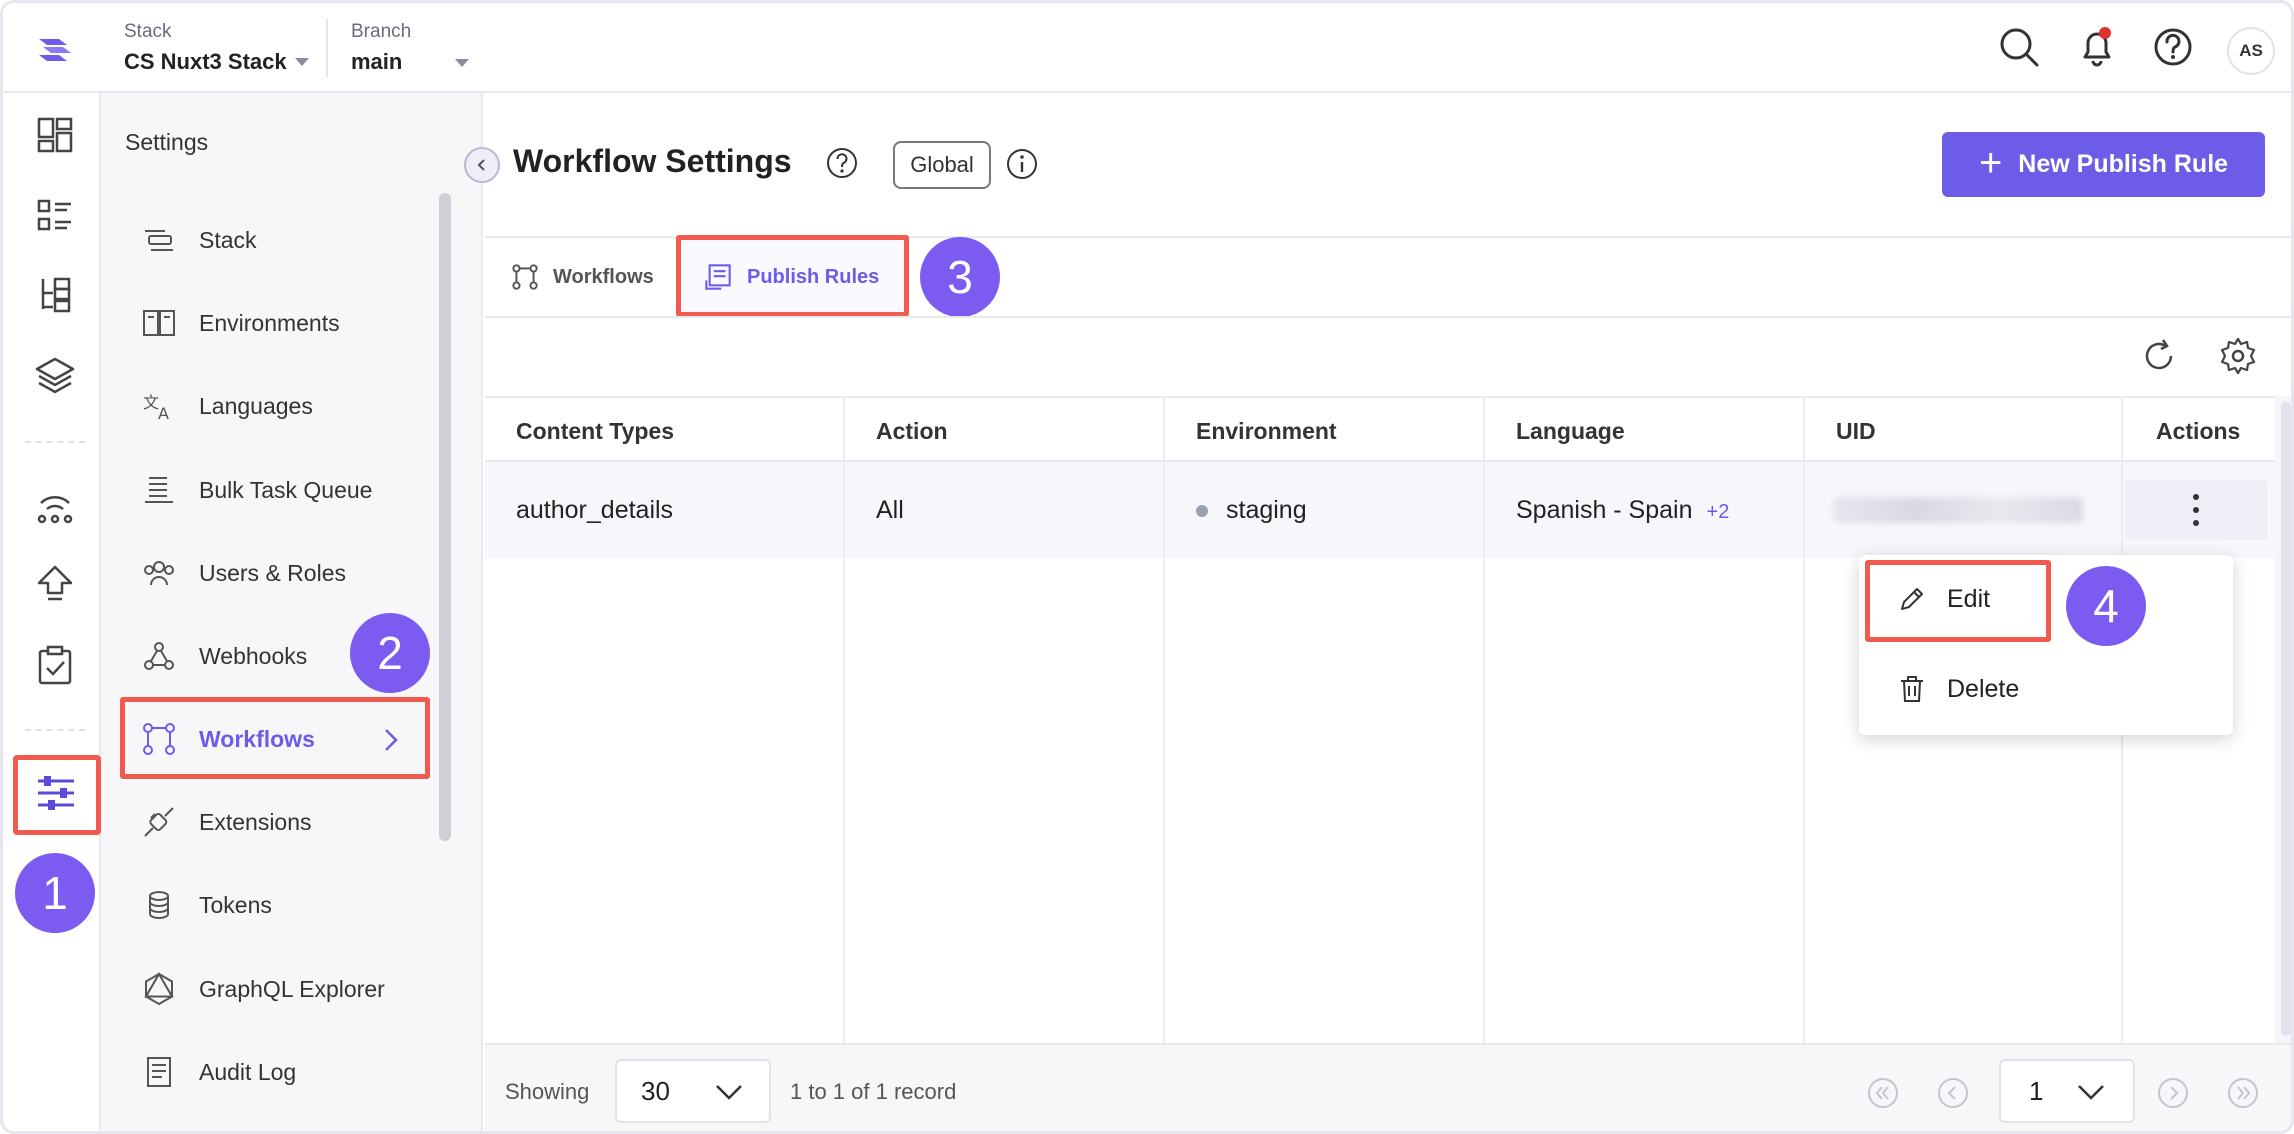 The width and height of the screenshot is (2294, 1134). Describe the element at coordinates (55, 505) in the screenshot. I see `deployments-icon` at that location.